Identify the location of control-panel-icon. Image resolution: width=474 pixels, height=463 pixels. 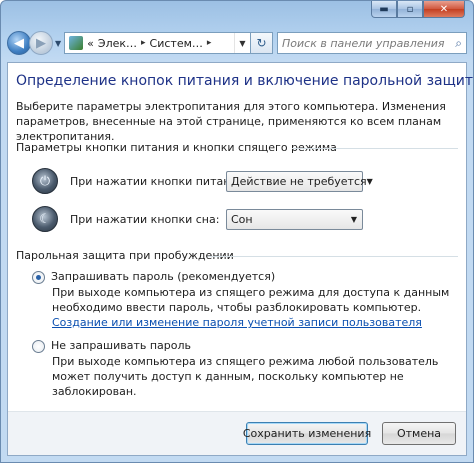
(76, 43).